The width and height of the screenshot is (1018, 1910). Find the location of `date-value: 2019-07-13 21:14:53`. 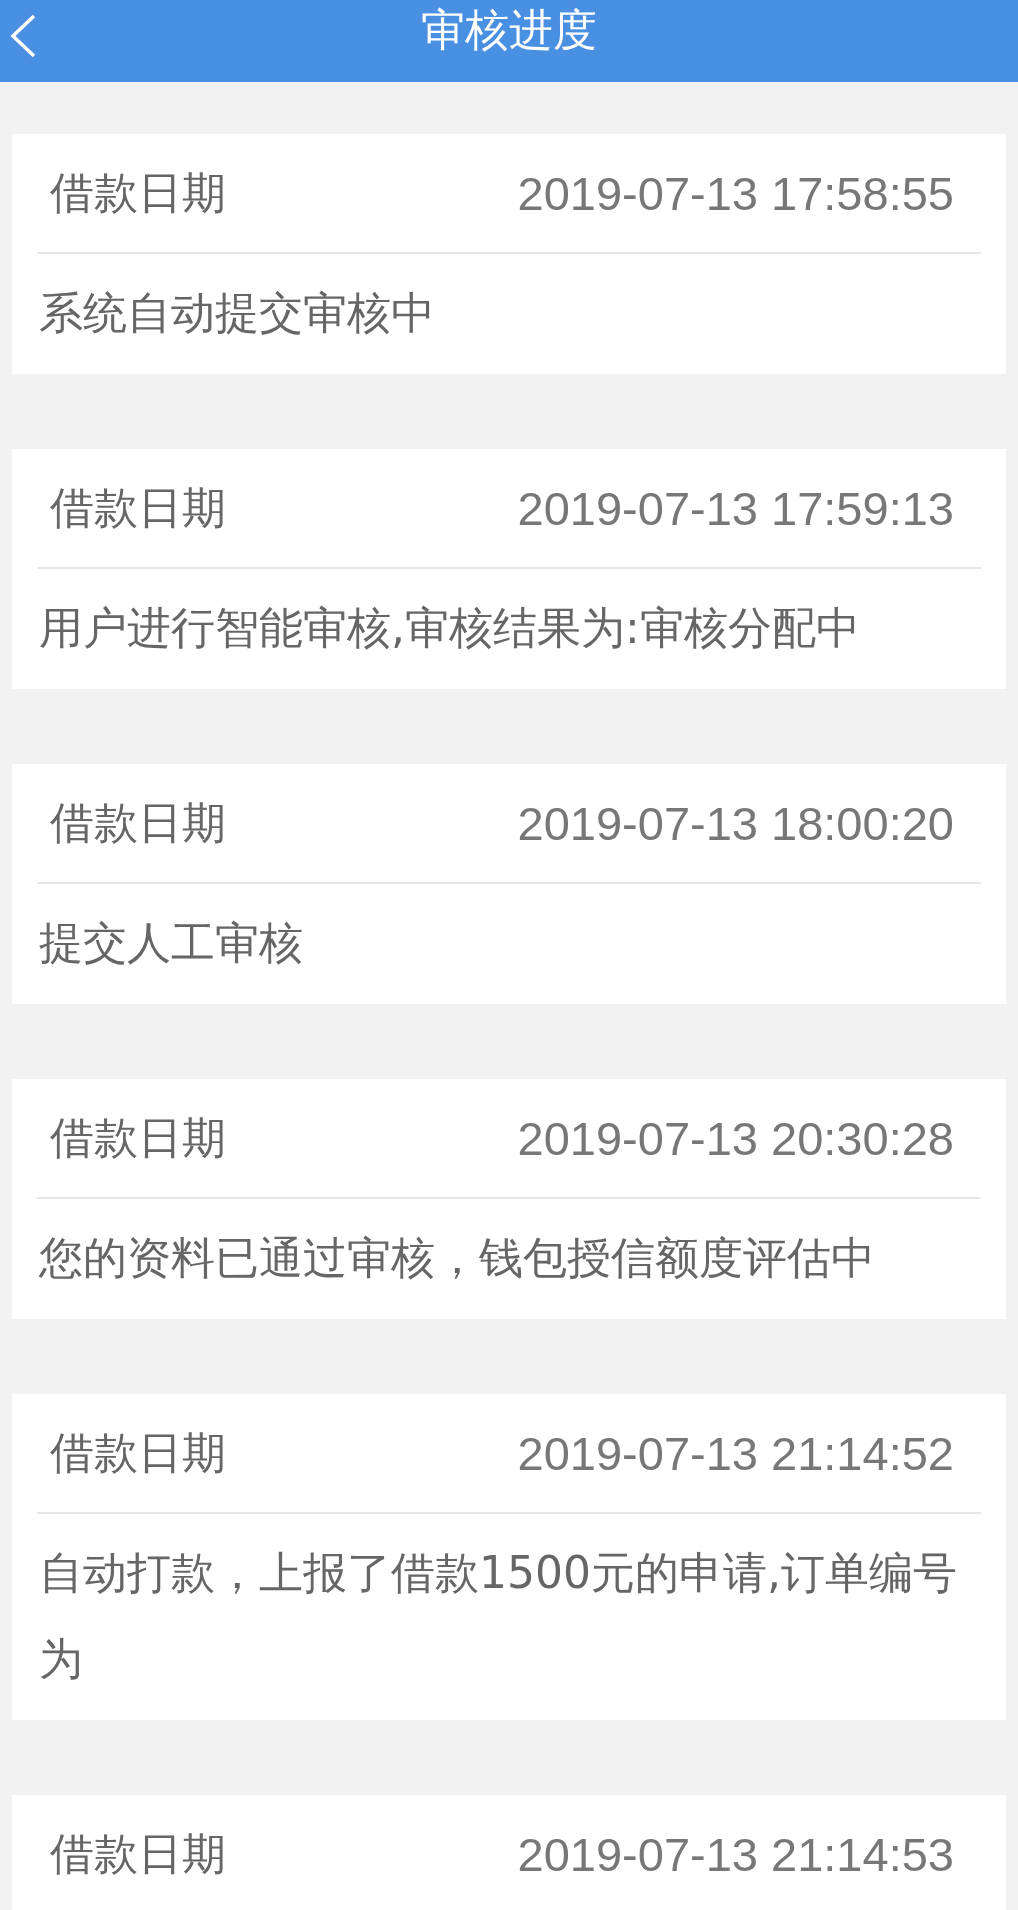

date-value: 2019-07-13 21:14:53 is located at coordinates (735, 1854).